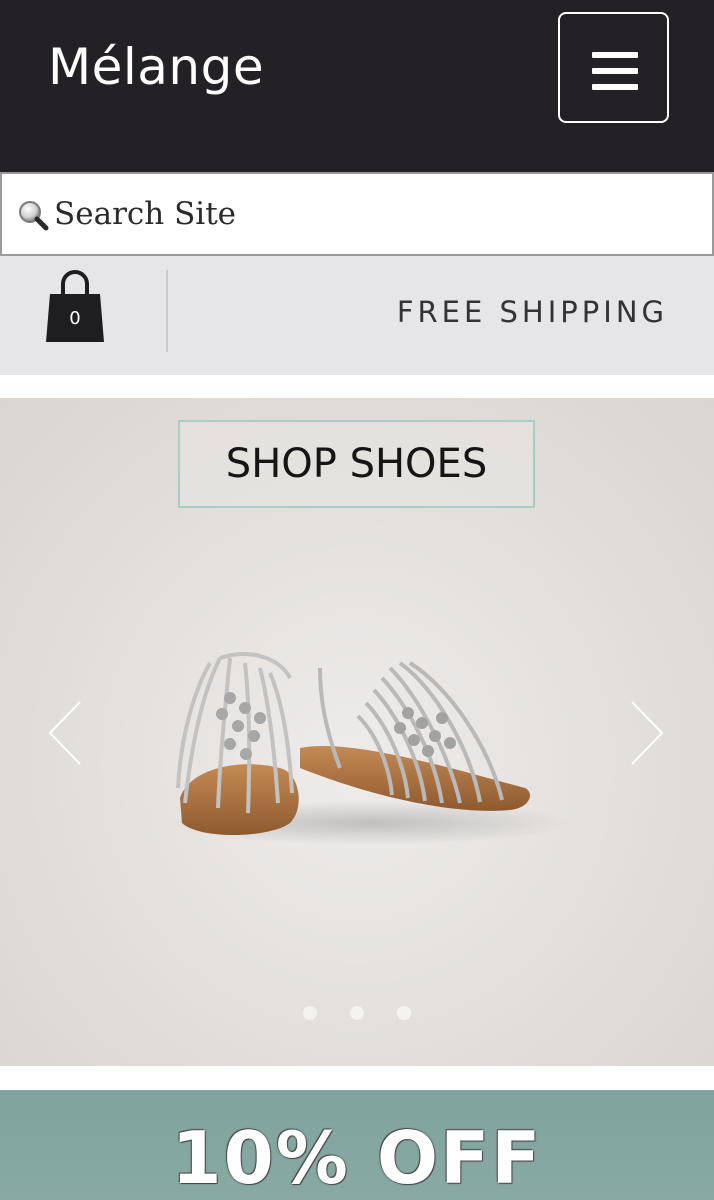 The width and height of the screenshot is (714, 1200). What do you see at coordinates (75, 318) in the screenshot?
I see `cart-count: 0` at bounding box center [75, 318].